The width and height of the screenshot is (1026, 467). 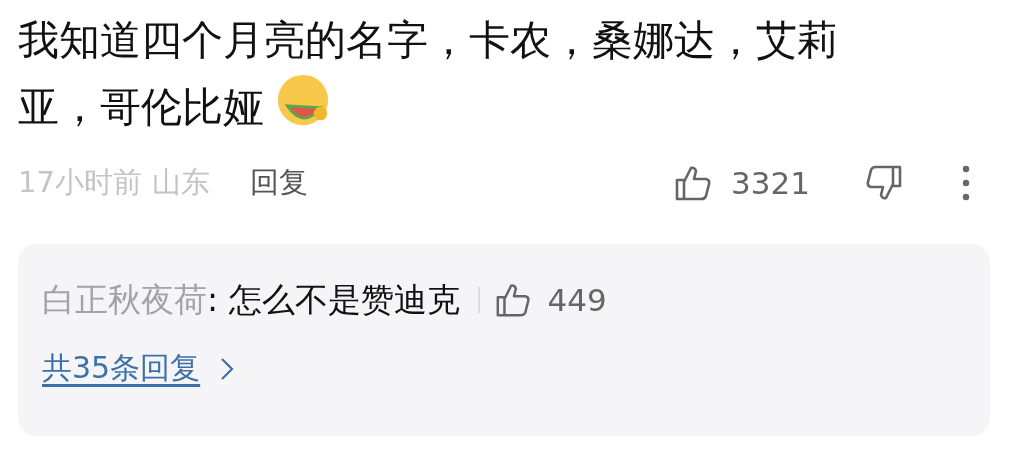 What do you see at coordinates (577, 300) in the screenshot?
I see `like-count: 449` at bounding box center [577, 300].